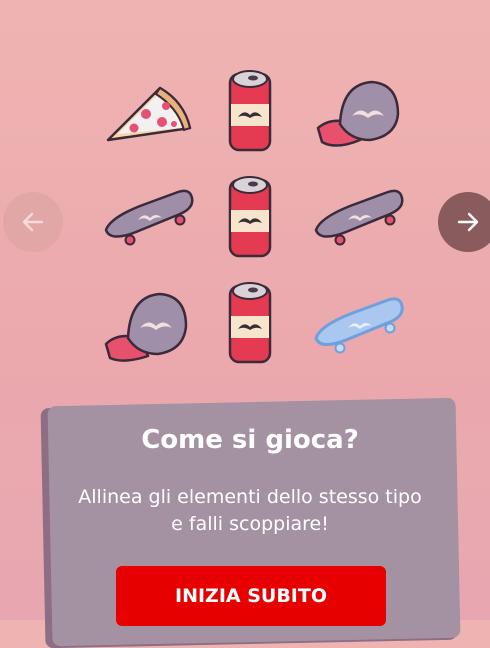 This screenshot has width=490, height=648. What do you see at coordinates (251, 596) in the screenshot?
I see `start-button: INIZIA SUBITO` at bounding box center [251, 596].